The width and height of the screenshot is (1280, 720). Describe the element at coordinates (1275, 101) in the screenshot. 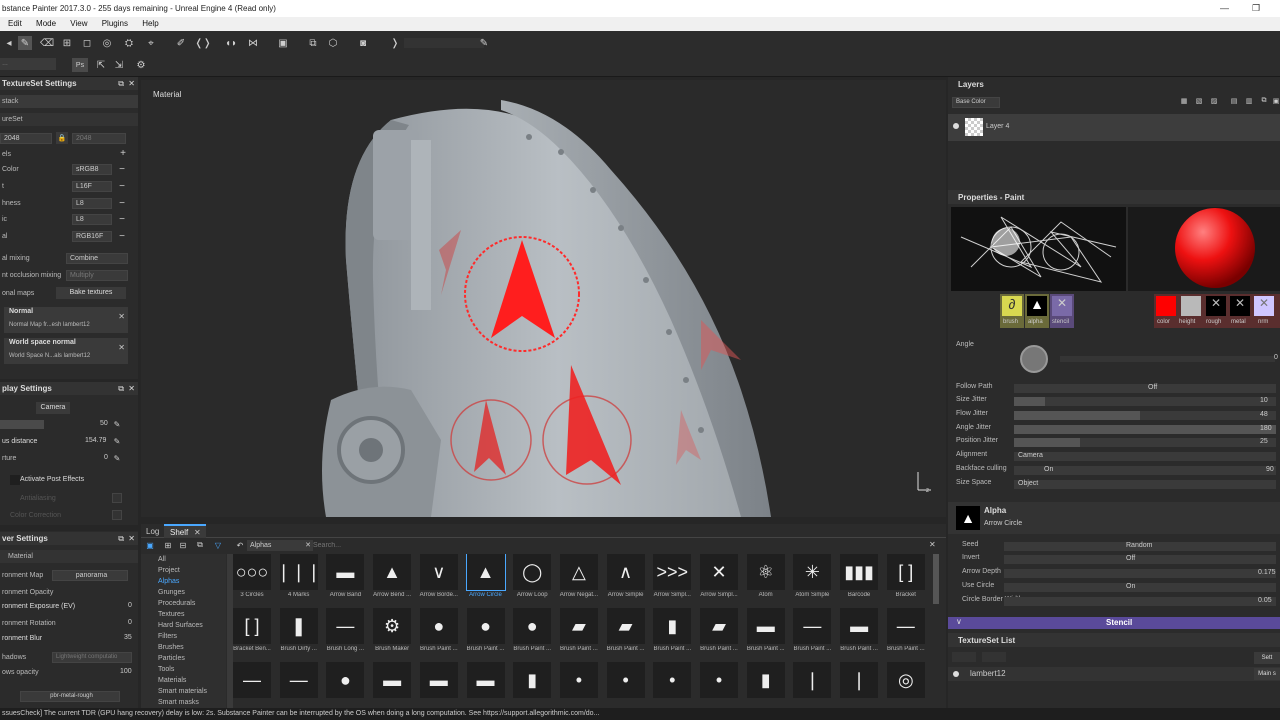

I see `delete-layer-icon: ▣` at that location.